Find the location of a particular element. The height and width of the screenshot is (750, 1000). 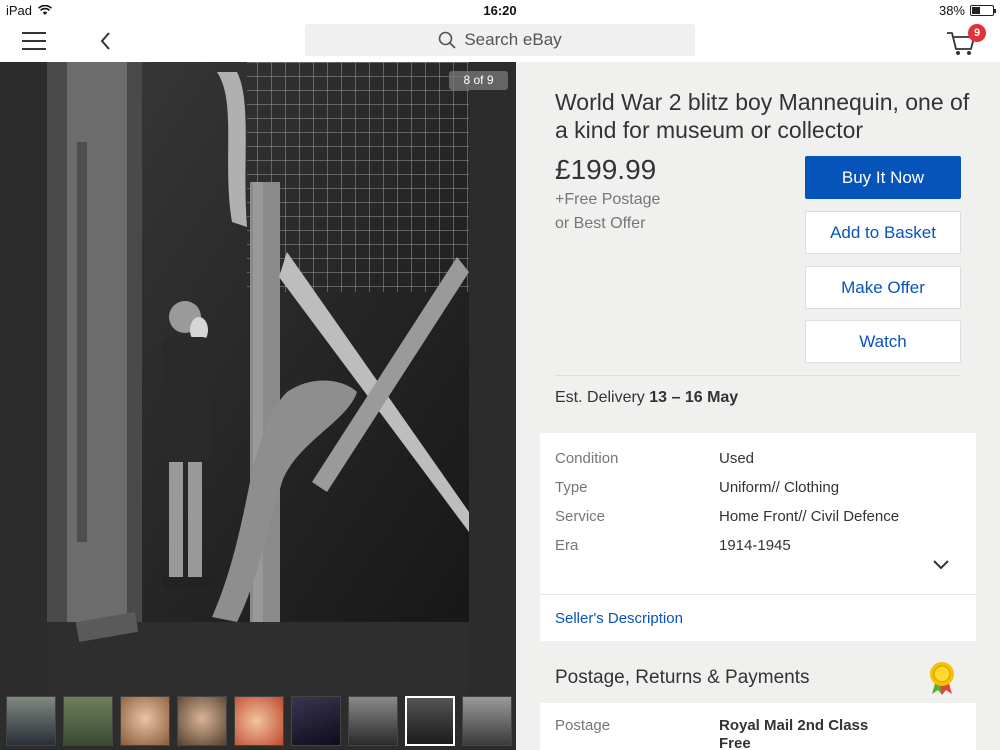

cart-button: 9 is located at coordinates (966, 41).